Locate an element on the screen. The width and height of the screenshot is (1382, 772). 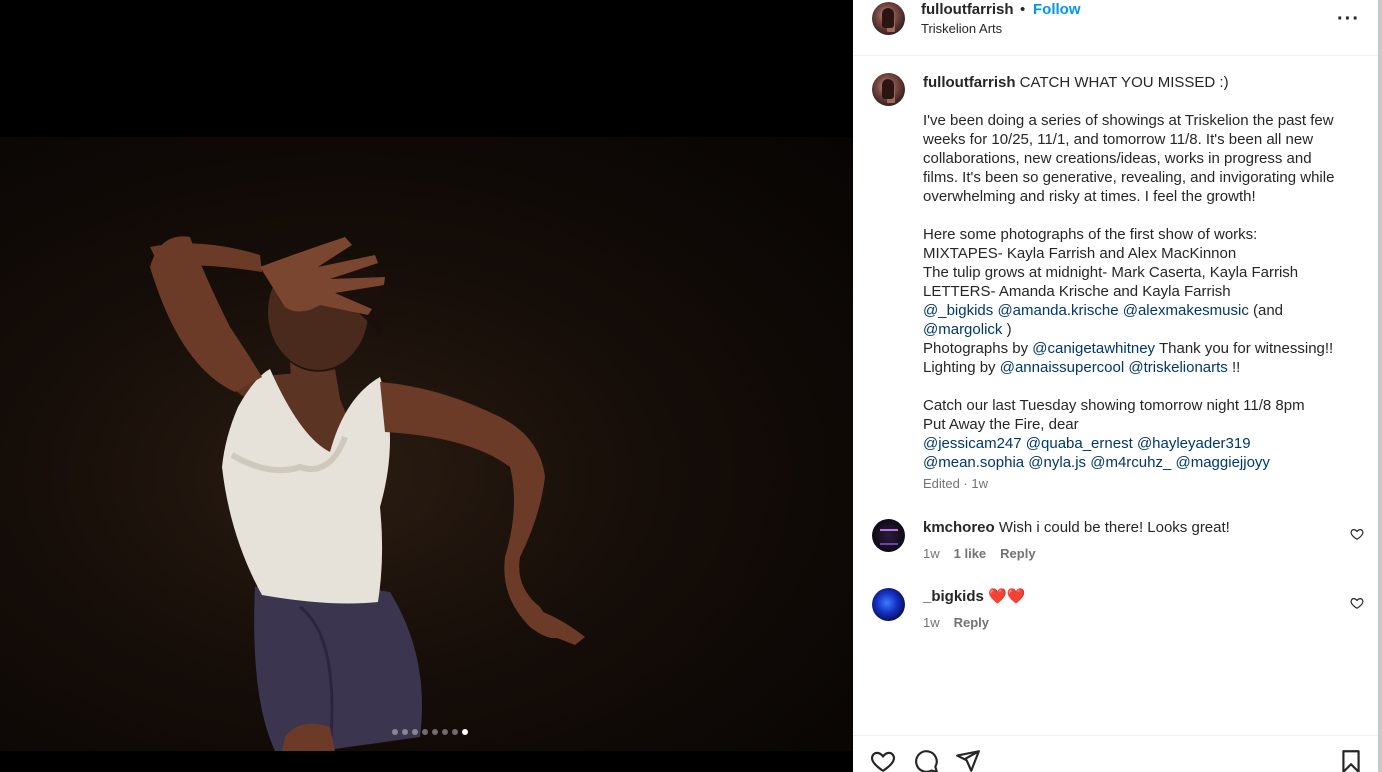
caption-text: Lighting by is located at coordinates (959, 367).